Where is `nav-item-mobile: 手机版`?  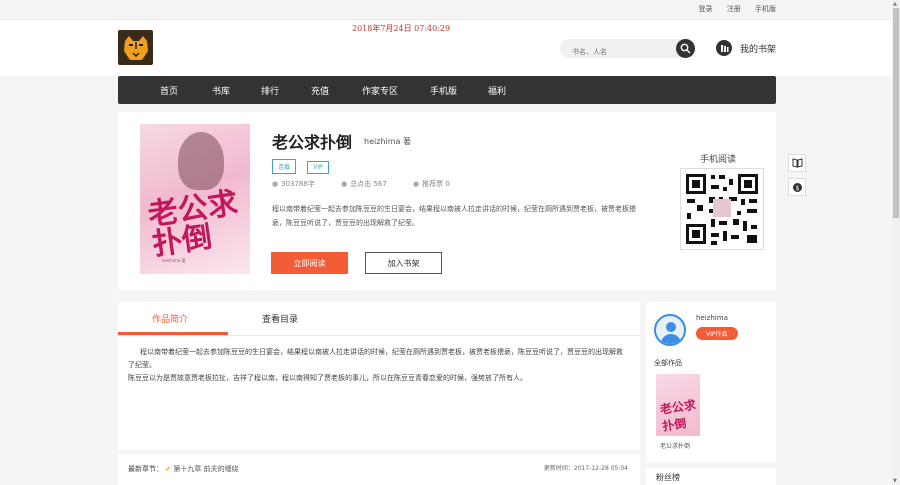 nav-item-mobile: 手机版 is located at coordinates (443, 90).